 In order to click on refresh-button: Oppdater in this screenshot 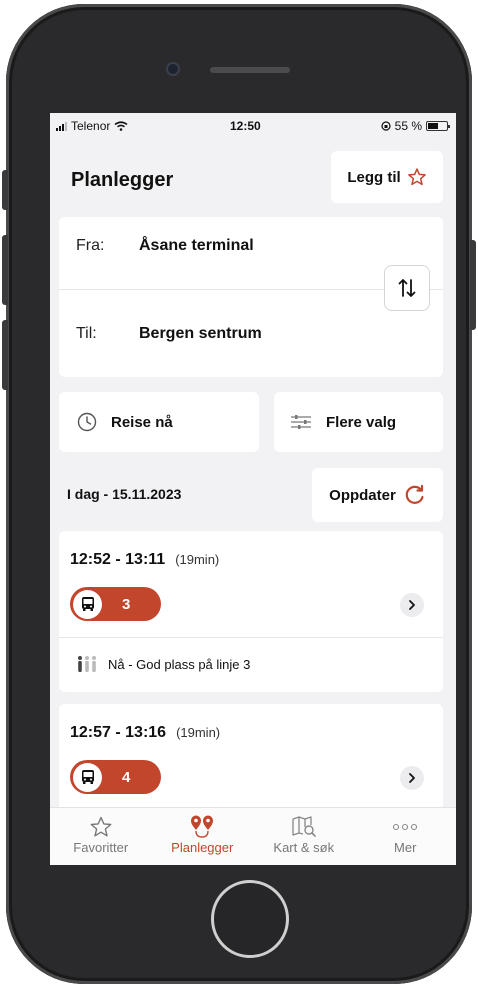, I will do `click(377, 495)`.